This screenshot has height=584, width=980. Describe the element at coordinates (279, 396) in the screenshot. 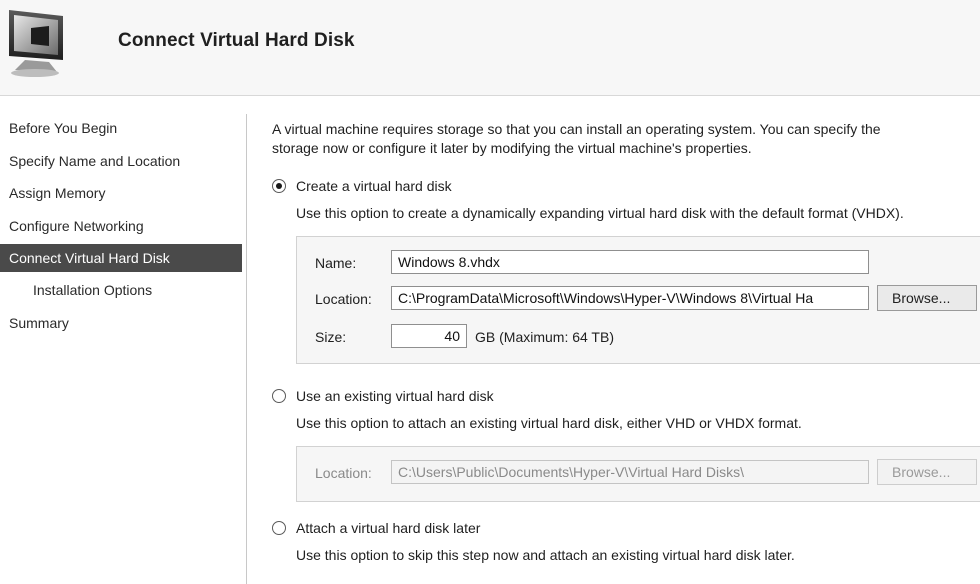

I see `existing-vhd-radio` at that location.